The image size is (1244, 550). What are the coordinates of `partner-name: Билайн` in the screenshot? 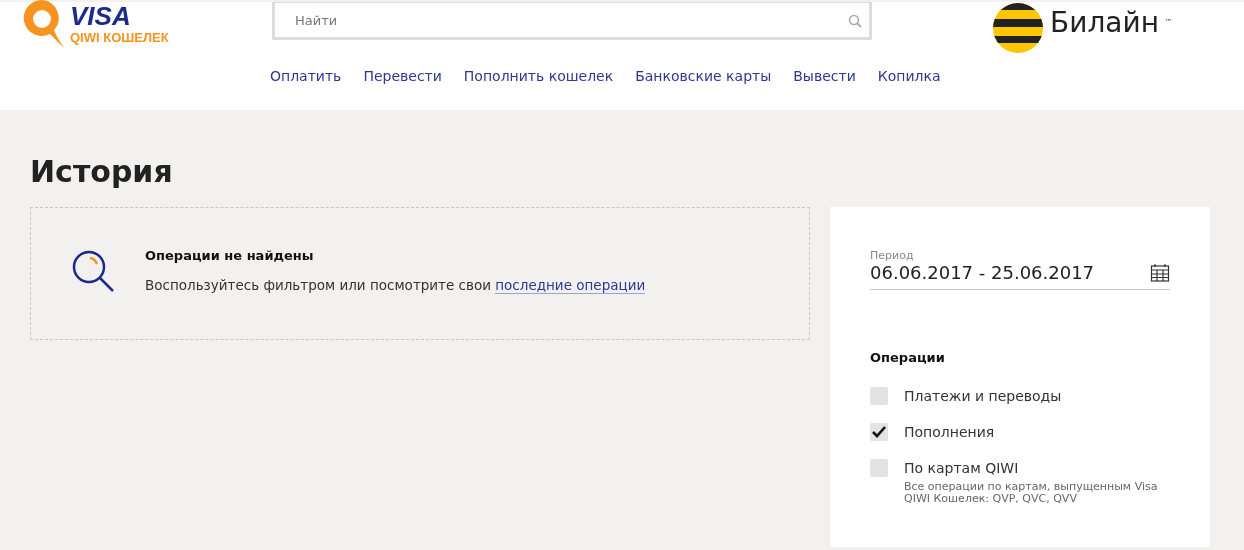 It's located at (1104, 23).